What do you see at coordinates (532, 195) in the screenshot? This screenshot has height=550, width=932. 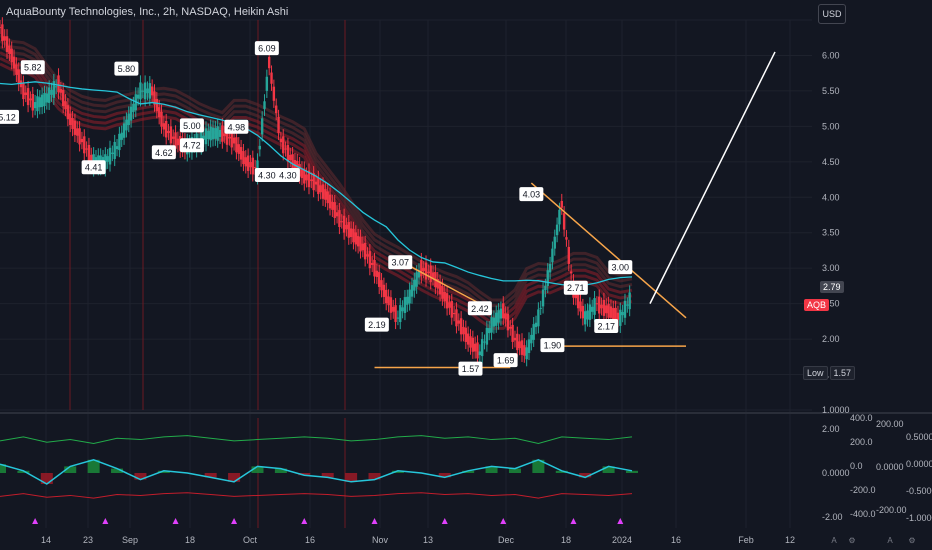 I see `swing-label-text: 4.03` at bounding box center [532, 195].